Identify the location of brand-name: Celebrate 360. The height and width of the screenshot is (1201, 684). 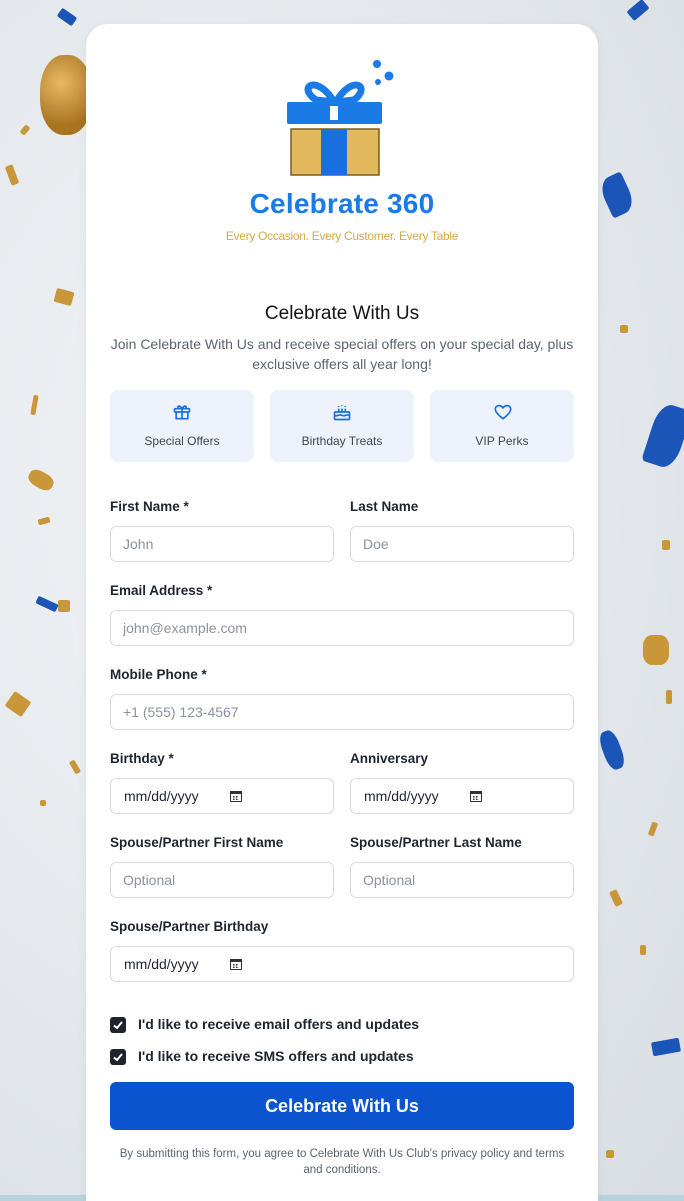
(342, 203).